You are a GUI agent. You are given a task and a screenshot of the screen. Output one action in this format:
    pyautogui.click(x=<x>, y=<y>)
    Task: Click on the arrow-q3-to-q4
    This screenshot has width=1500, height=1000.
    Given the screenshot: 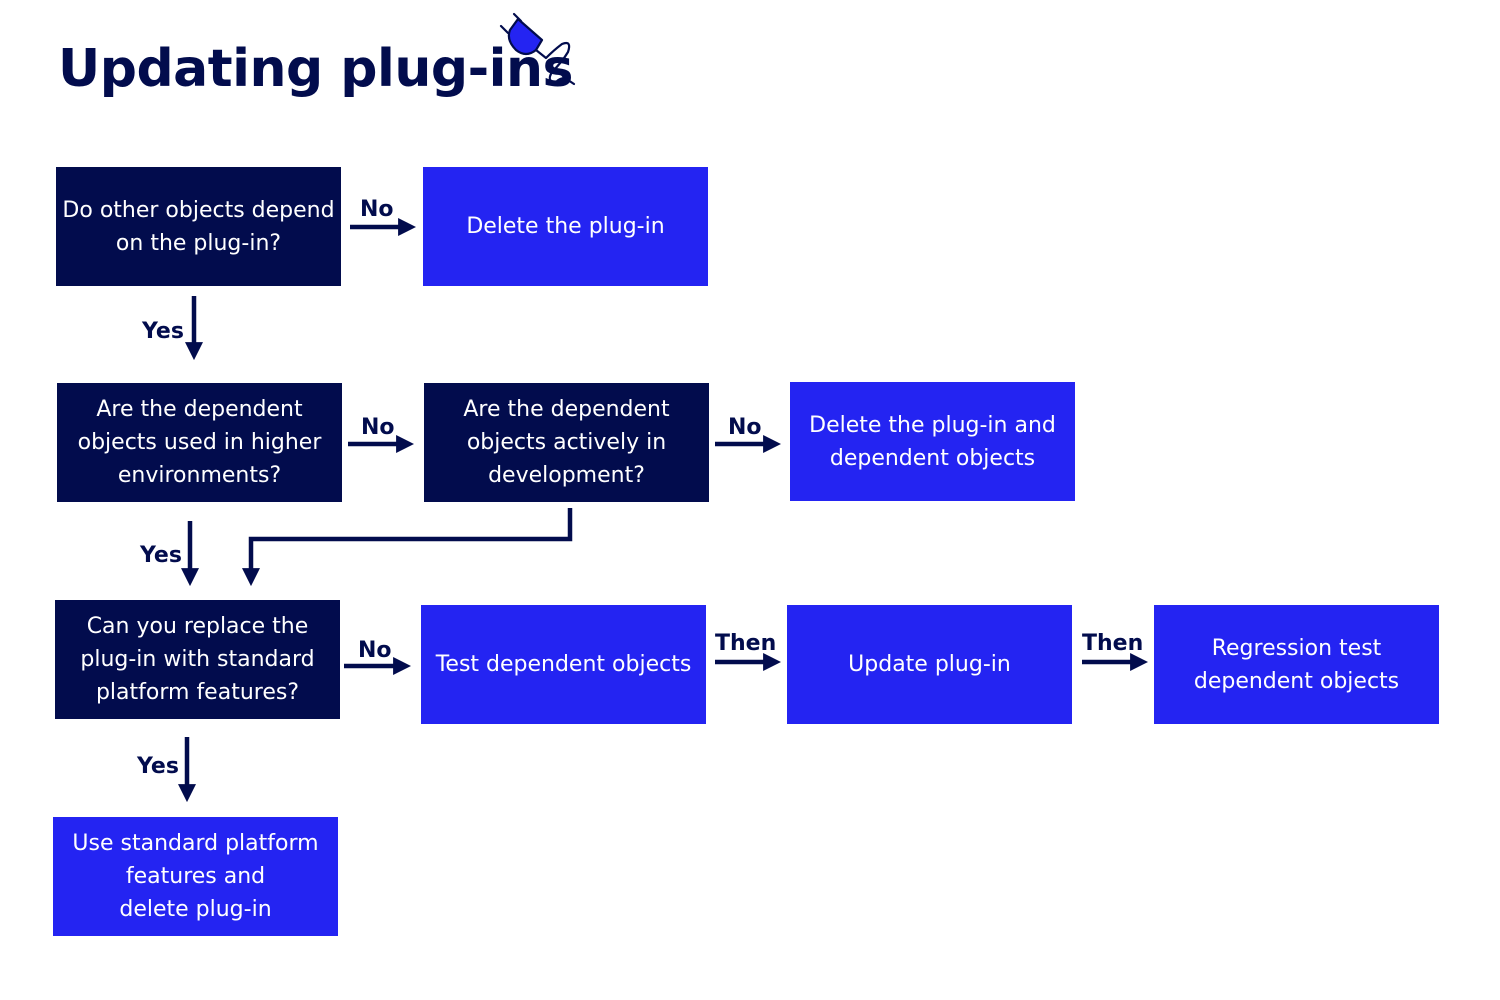 What is the action you would take?
    pyautogui.click(x=407, y=547)
    